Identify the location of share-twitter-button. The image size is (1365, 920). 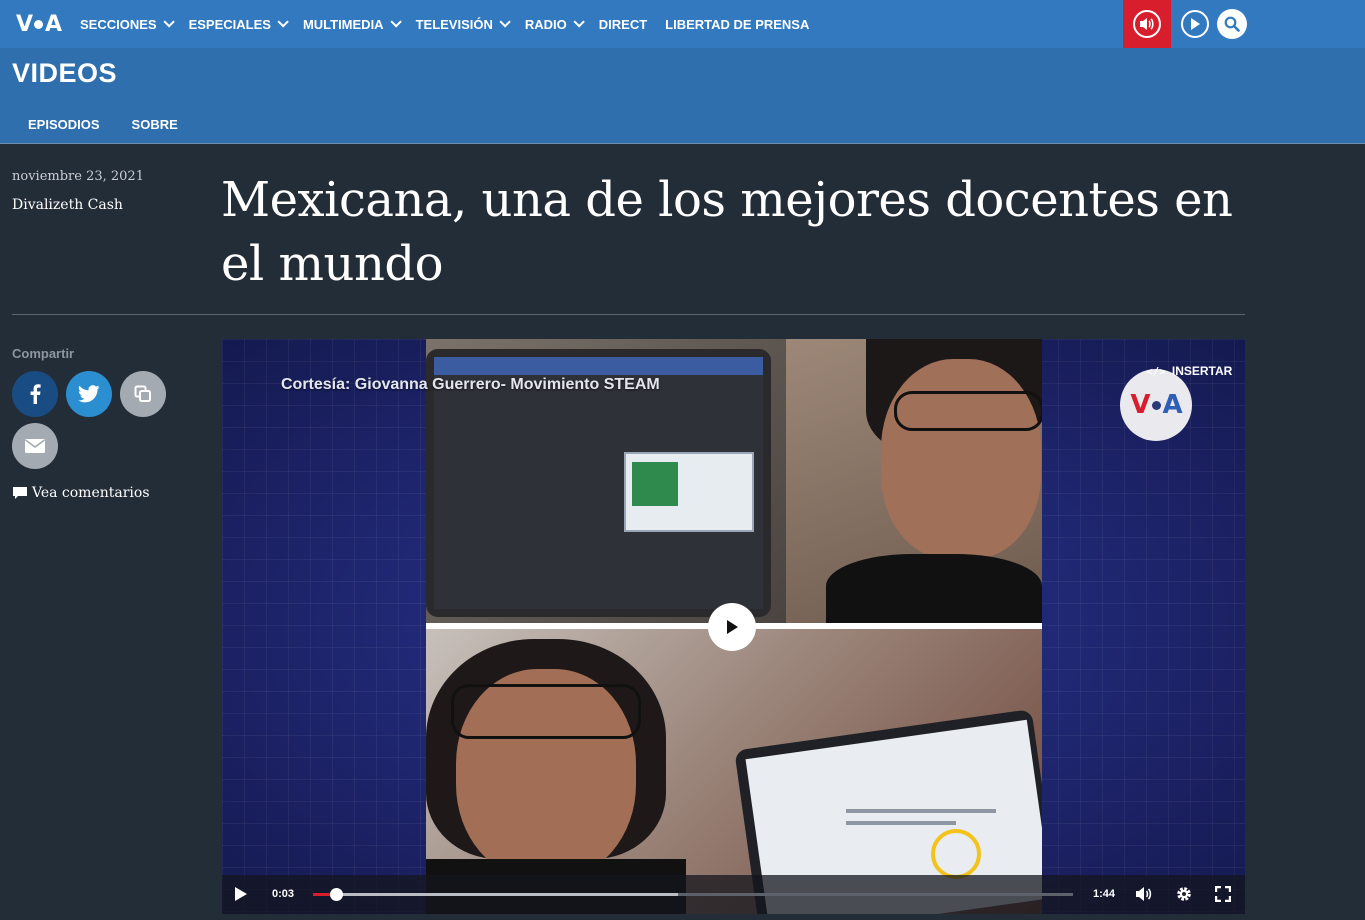
(89, 394).